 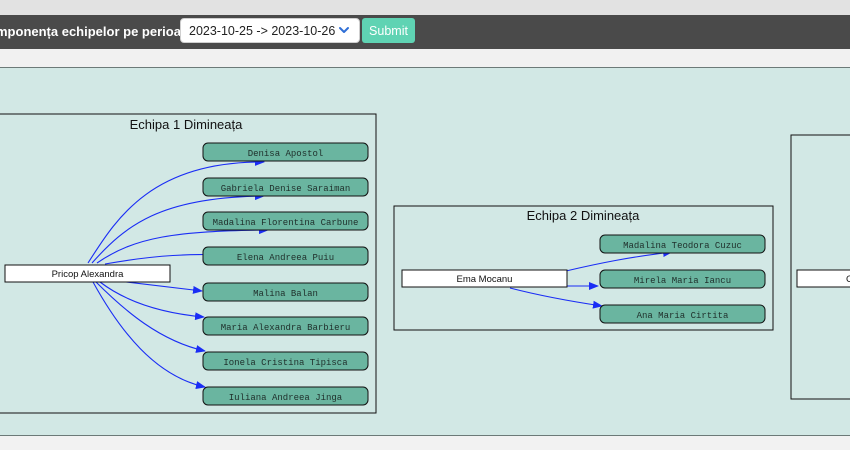 I want to click on member-name: Madalina Teodora Cuzuc, so click(x=682, y=246).